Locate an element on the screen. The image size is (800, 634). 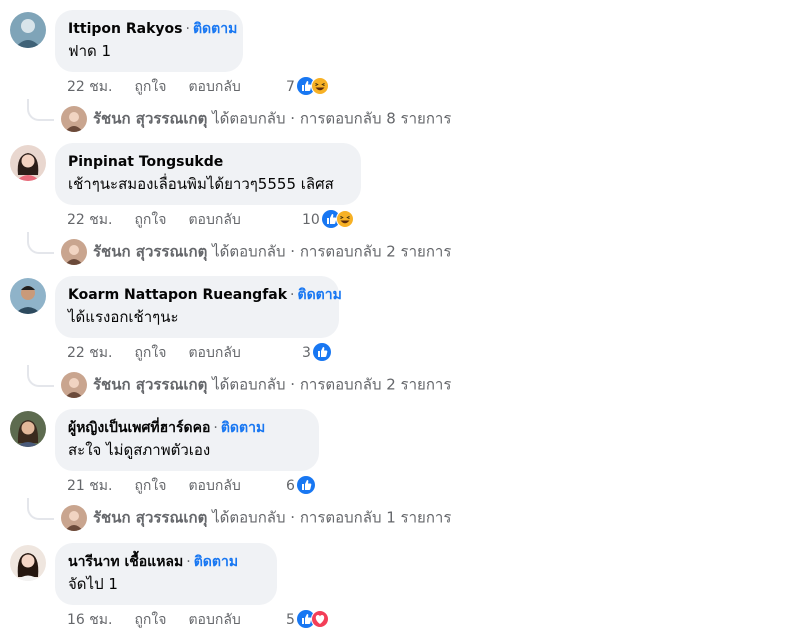
reaction-count: 6 is located at coordinates (290, 486).